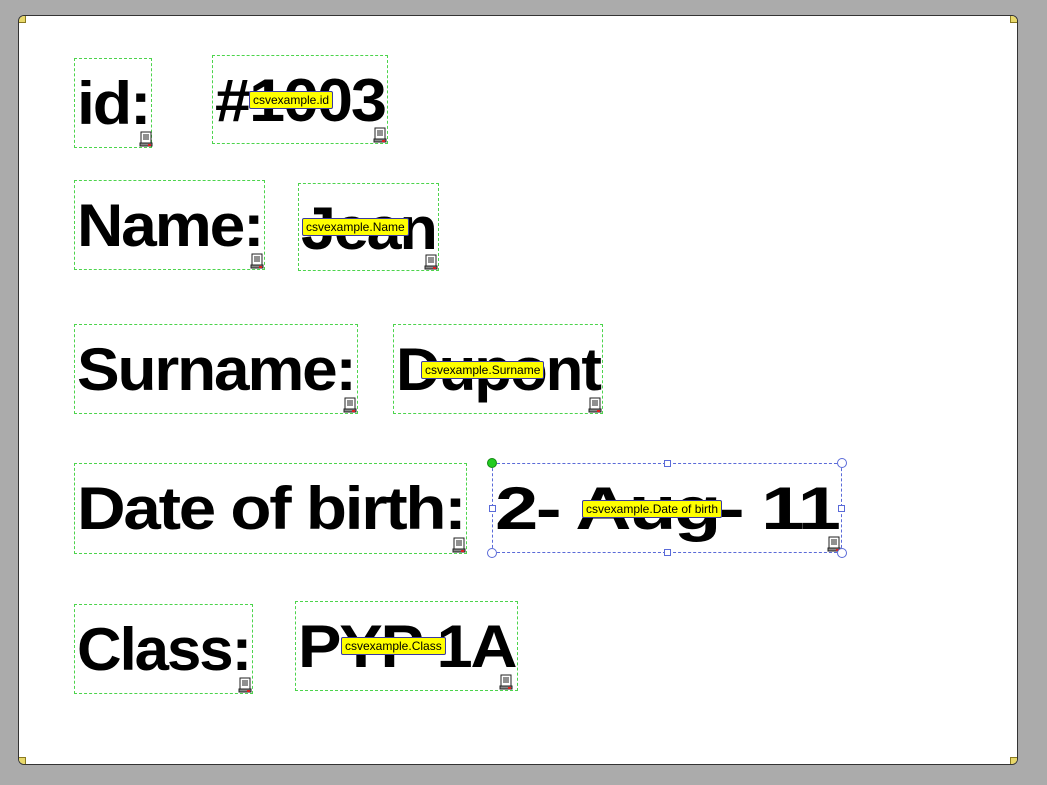 The image size is (1047, 785). I want to click on field-class-value: PYP 1A csvexample.Class, so click(406, 646).